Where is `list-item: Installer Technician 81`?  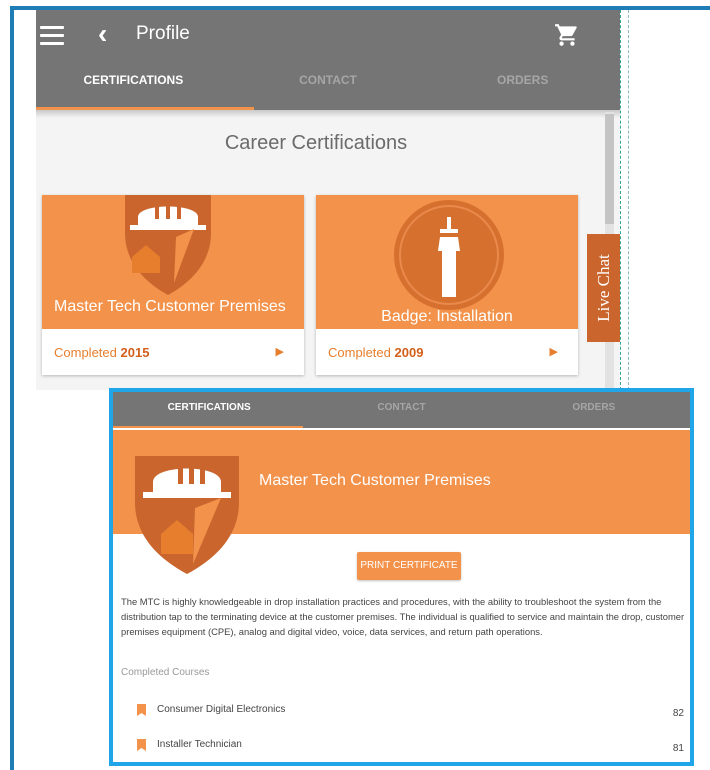 list-item: Installer Technician 81 is located at coordinates (401, 747).